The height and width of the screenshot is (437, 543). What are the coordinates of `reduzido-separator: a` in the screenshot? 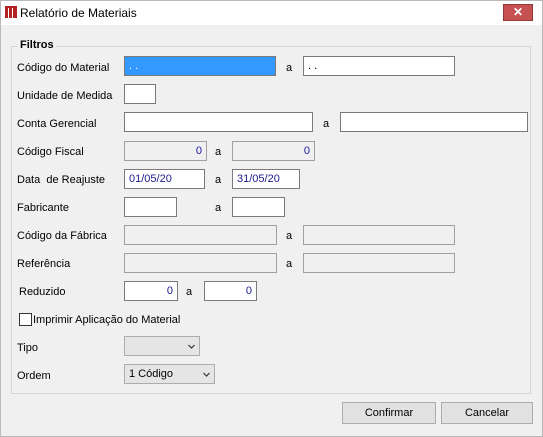 It's located at (189, 292).